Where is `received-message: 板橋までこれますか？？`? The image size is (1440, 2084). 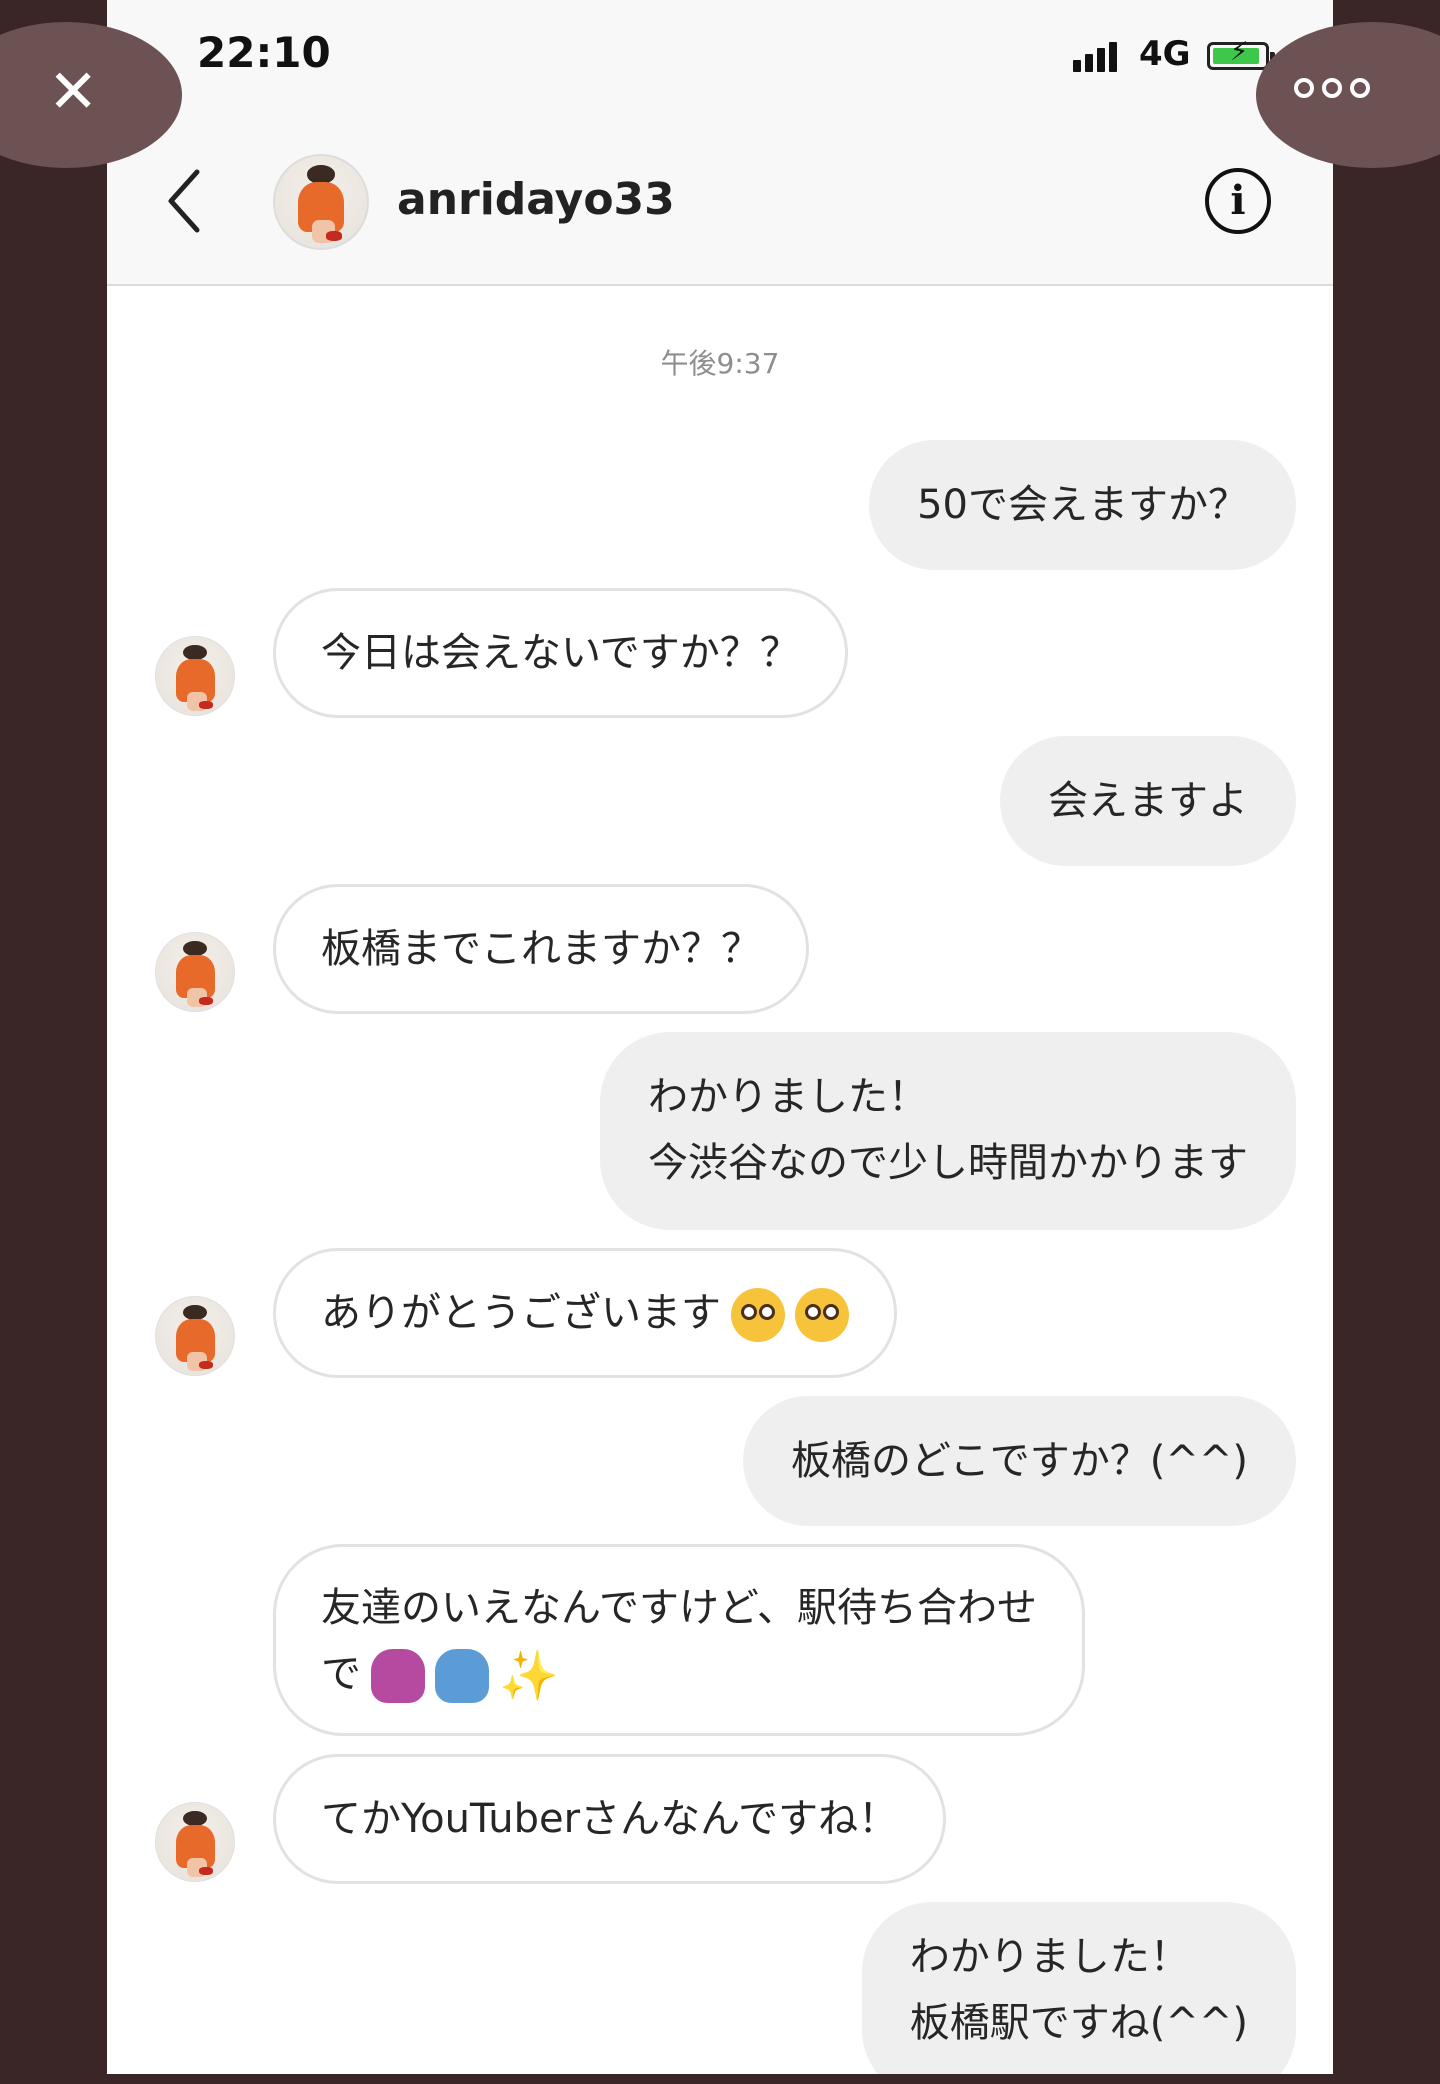 received-message: 板橋までこれますか？？ is located at coordinates (541, 949).